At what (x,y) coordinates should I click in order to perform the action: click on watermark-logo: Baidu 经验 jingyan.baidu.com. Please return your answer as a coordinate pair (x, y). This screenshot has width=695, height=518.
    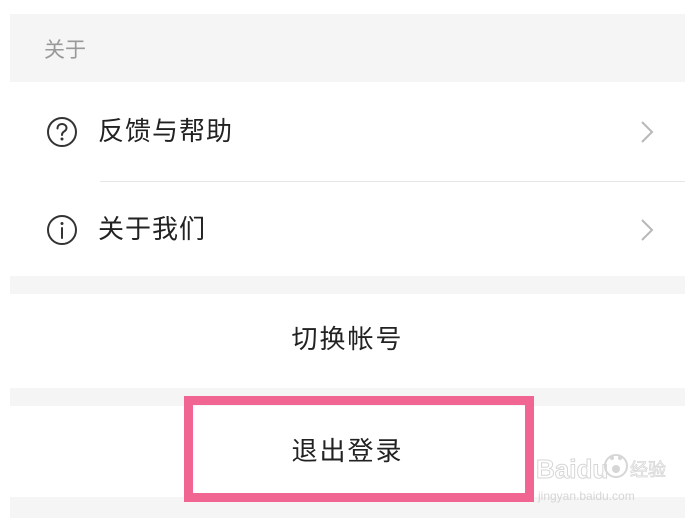
    Looking at the image, I should click on (601, 479).